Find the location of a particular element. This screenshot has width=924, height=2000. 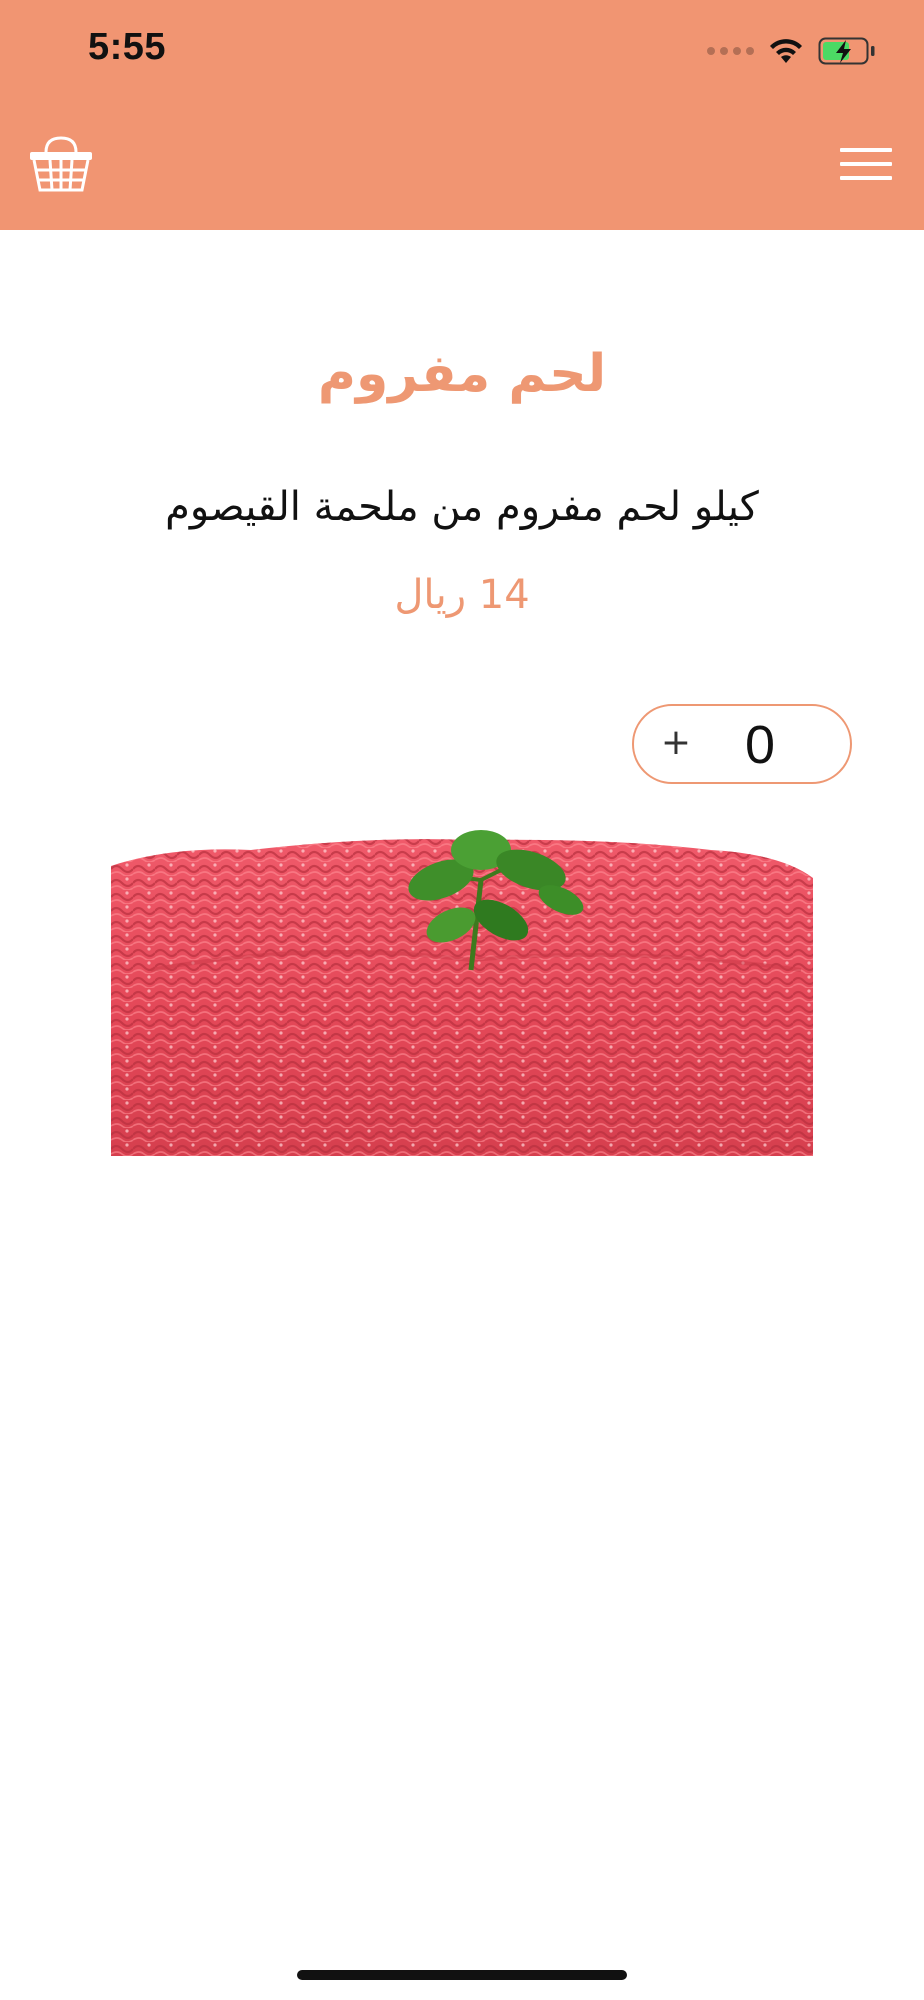

status-time: 5:55 is located at coordinates (127, 47).